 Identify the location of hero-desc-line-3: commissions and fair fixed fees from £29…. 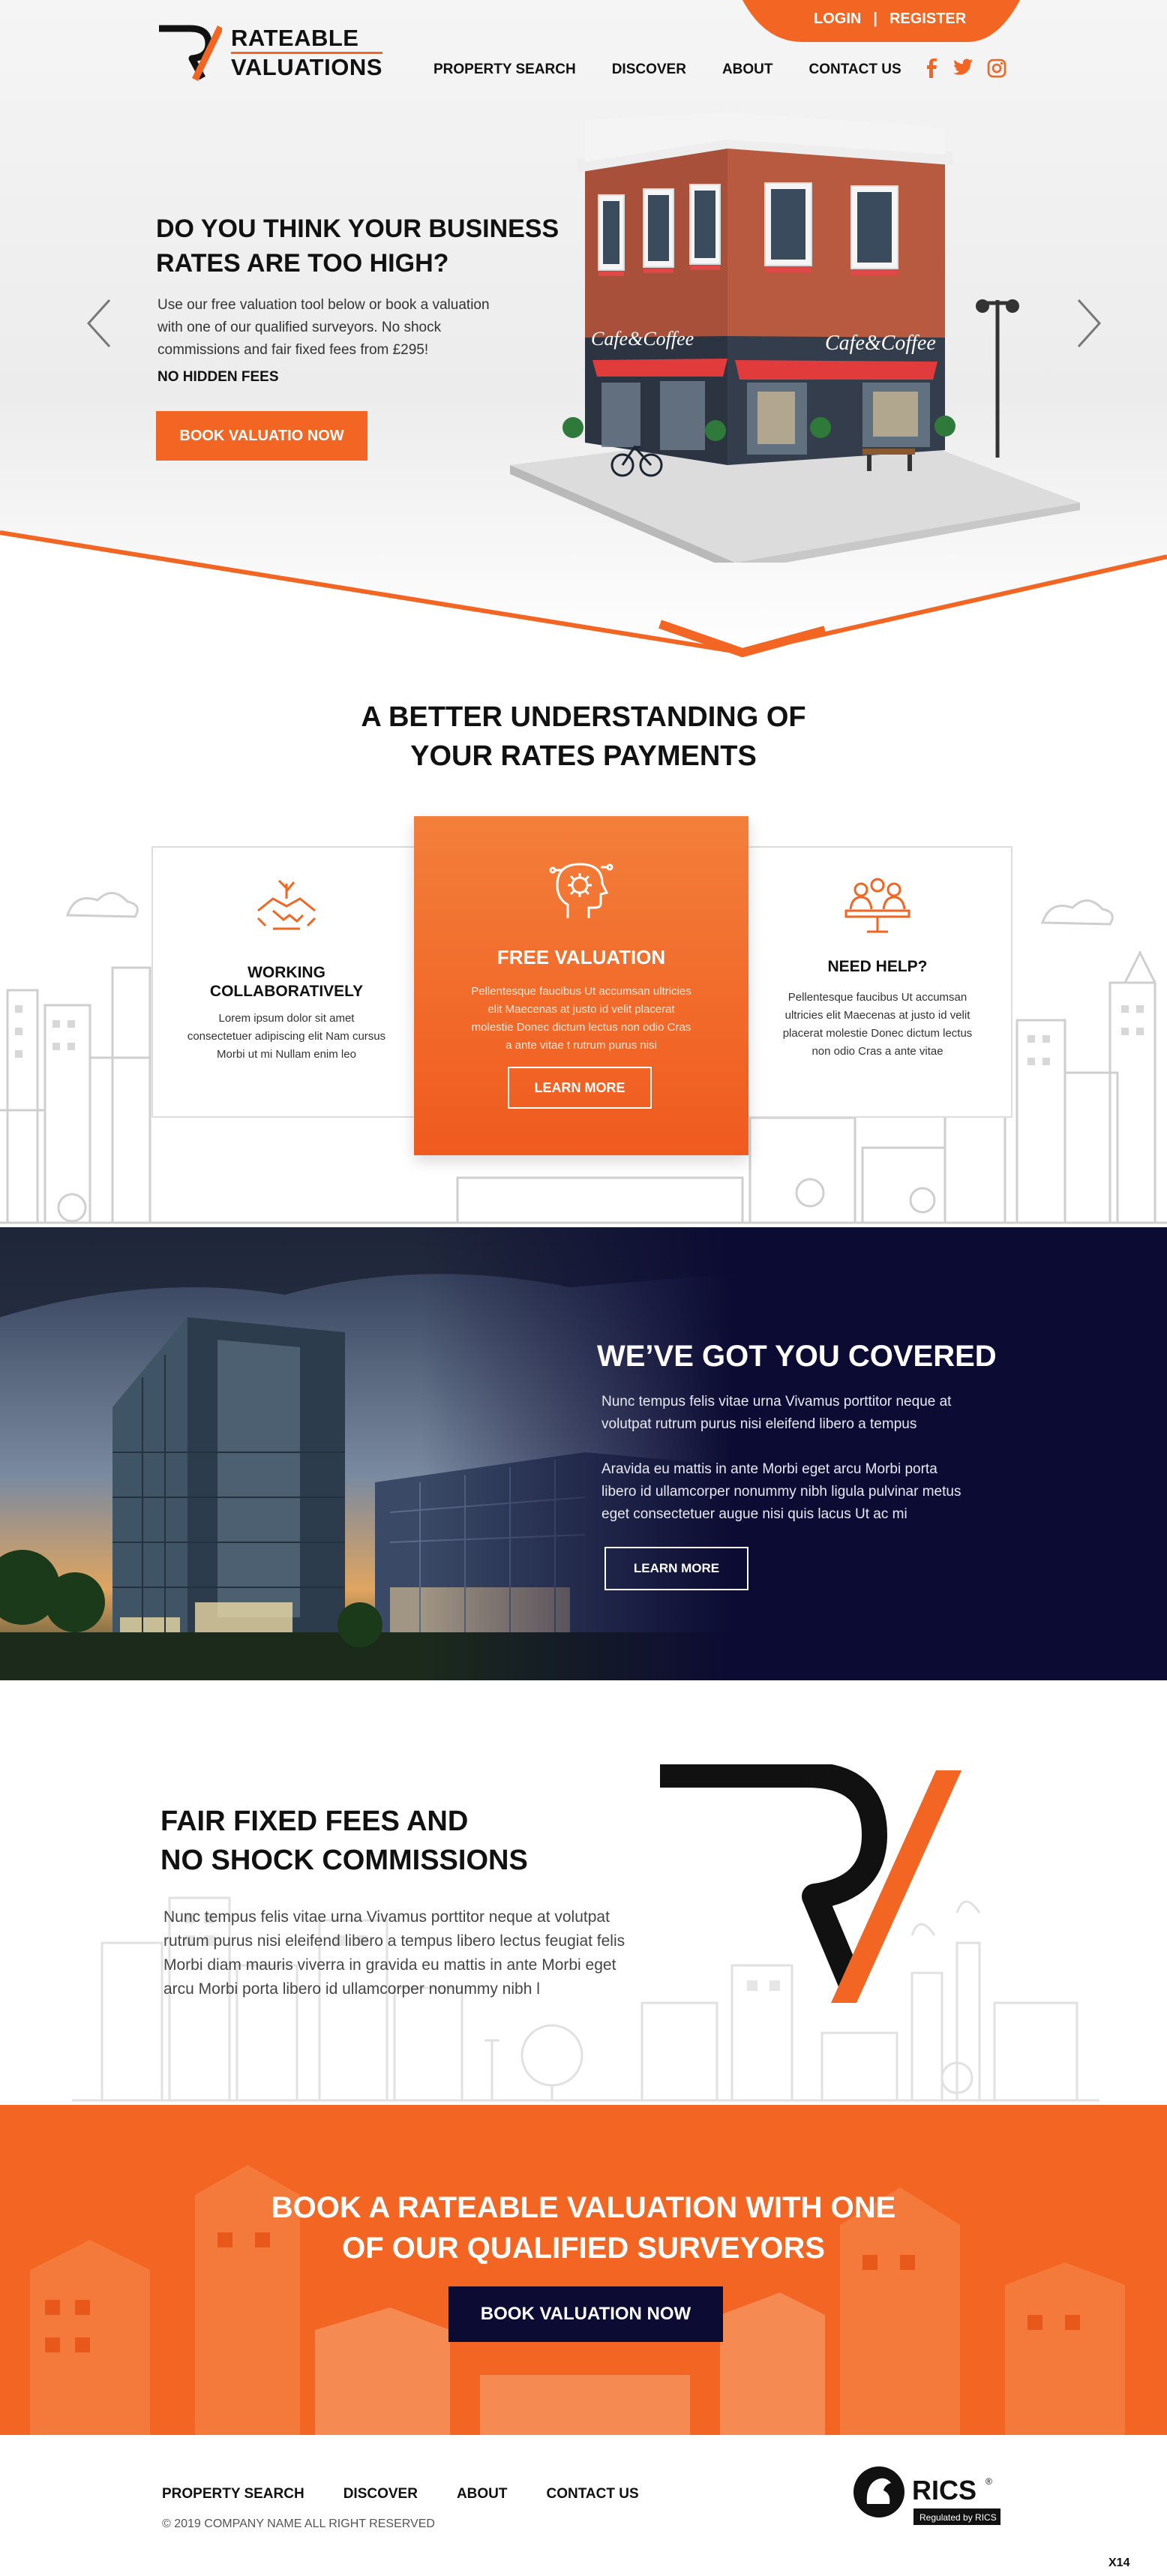
(293, 350).